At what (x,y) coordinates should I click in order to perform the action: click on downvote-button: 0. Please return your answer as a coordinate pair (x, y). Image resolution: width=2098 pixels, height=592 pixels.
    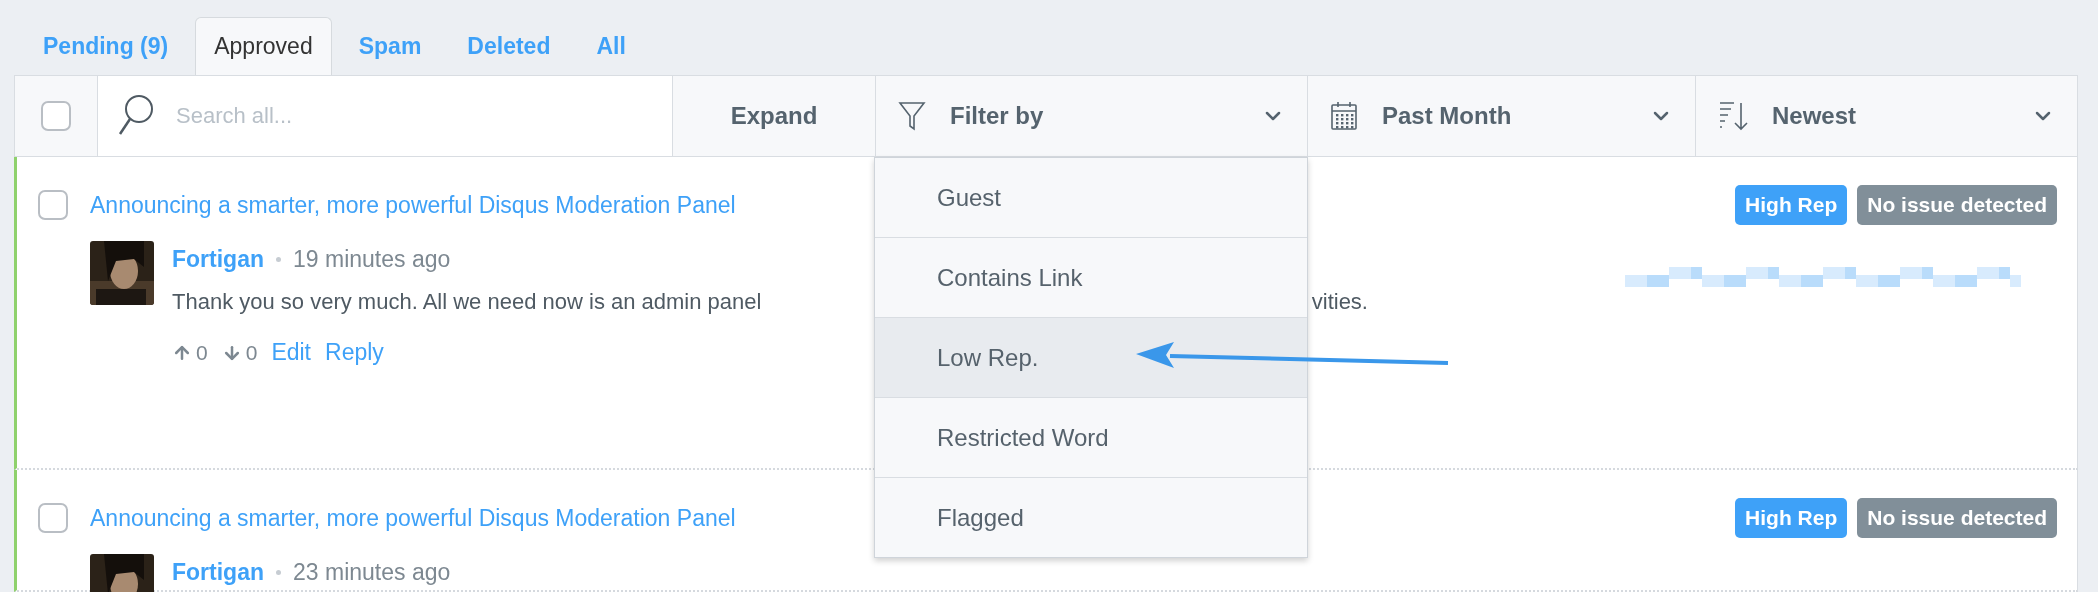
    Looking at the image, I should click on (239, 352).